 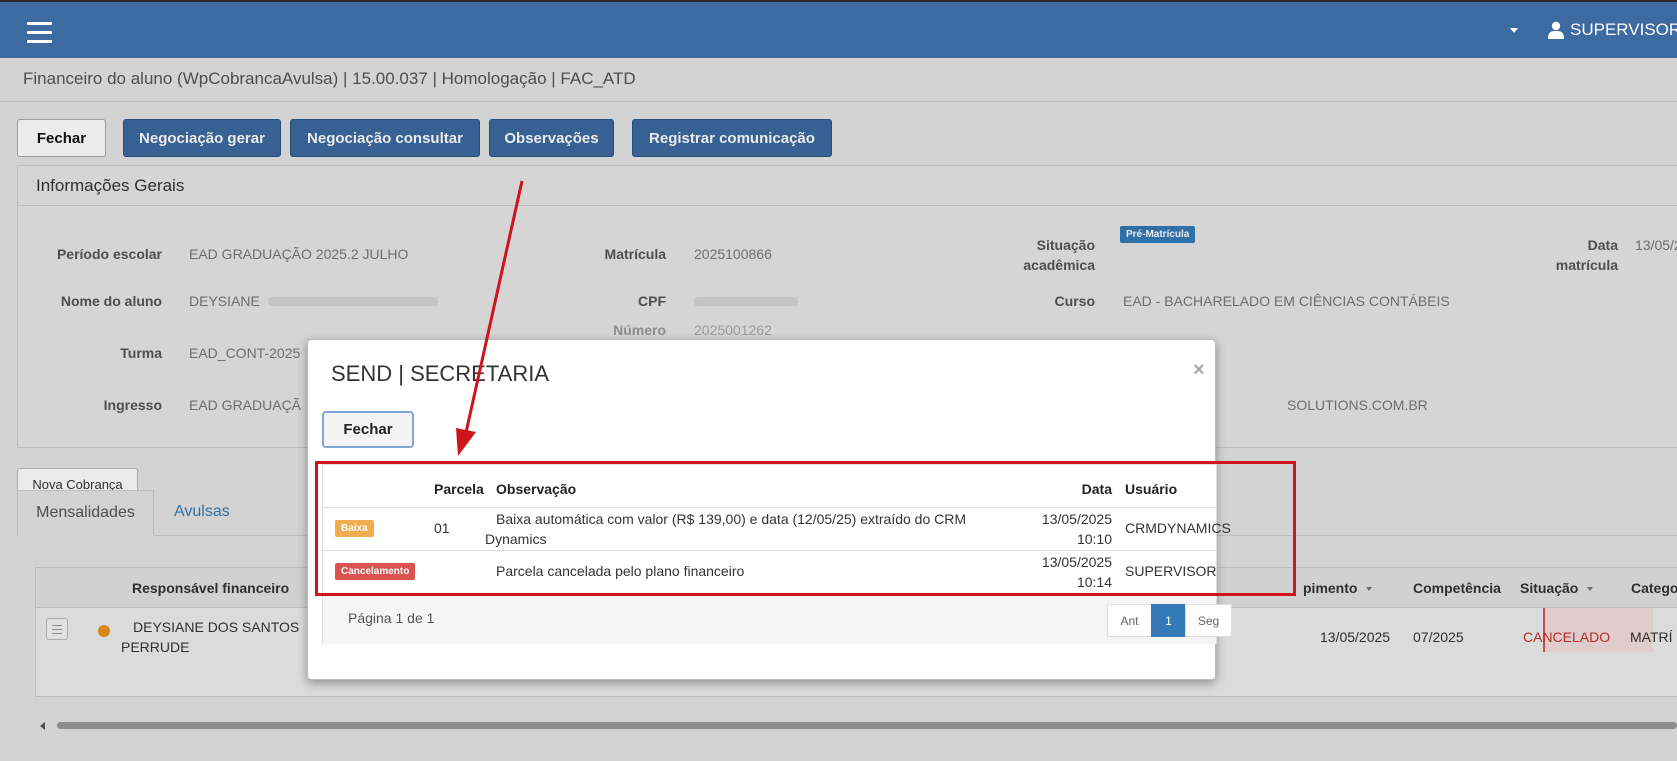 I want to click on page-info: Página 1 de 1, so click(x=391, y=618).